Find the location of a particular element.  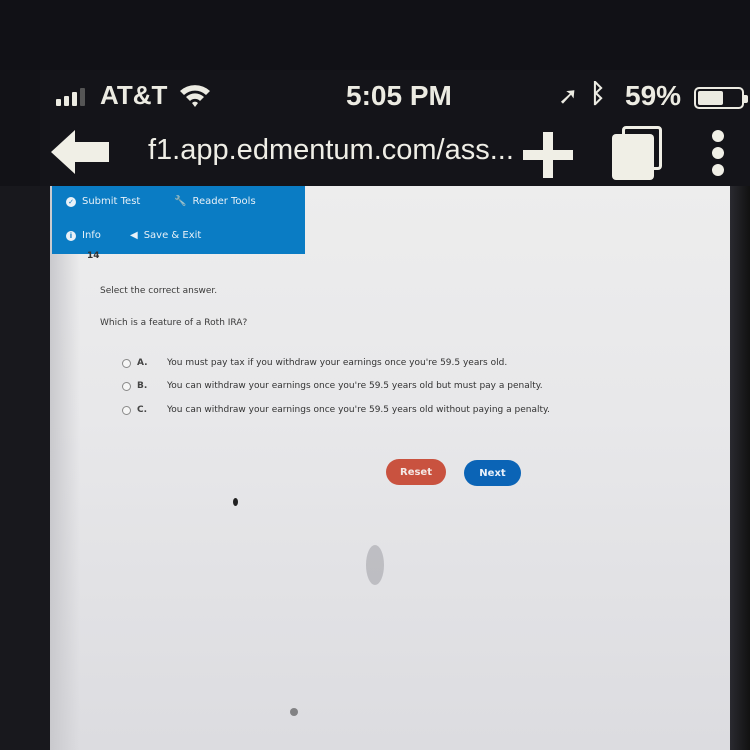

submit-test-label: Submit Test is located at coordinates (111, 201).